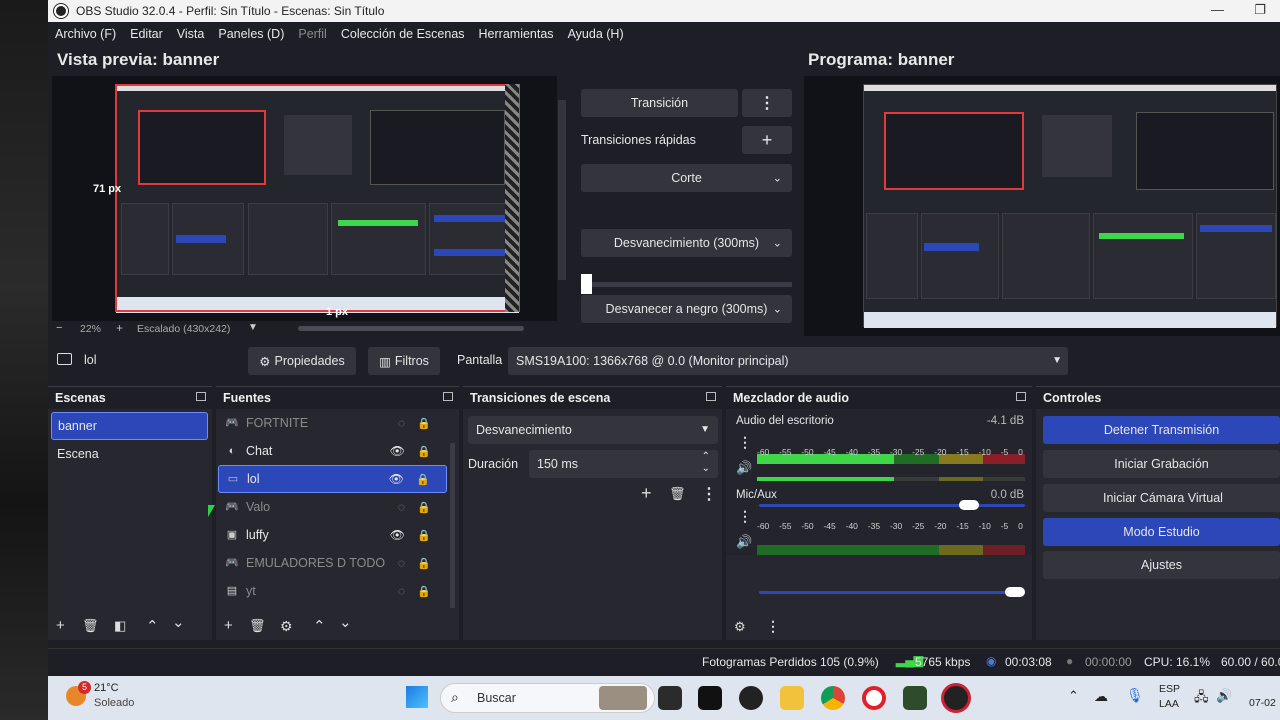 The image size is (1280, 720). I want to click on windows-start-icon, so click(417, 697).